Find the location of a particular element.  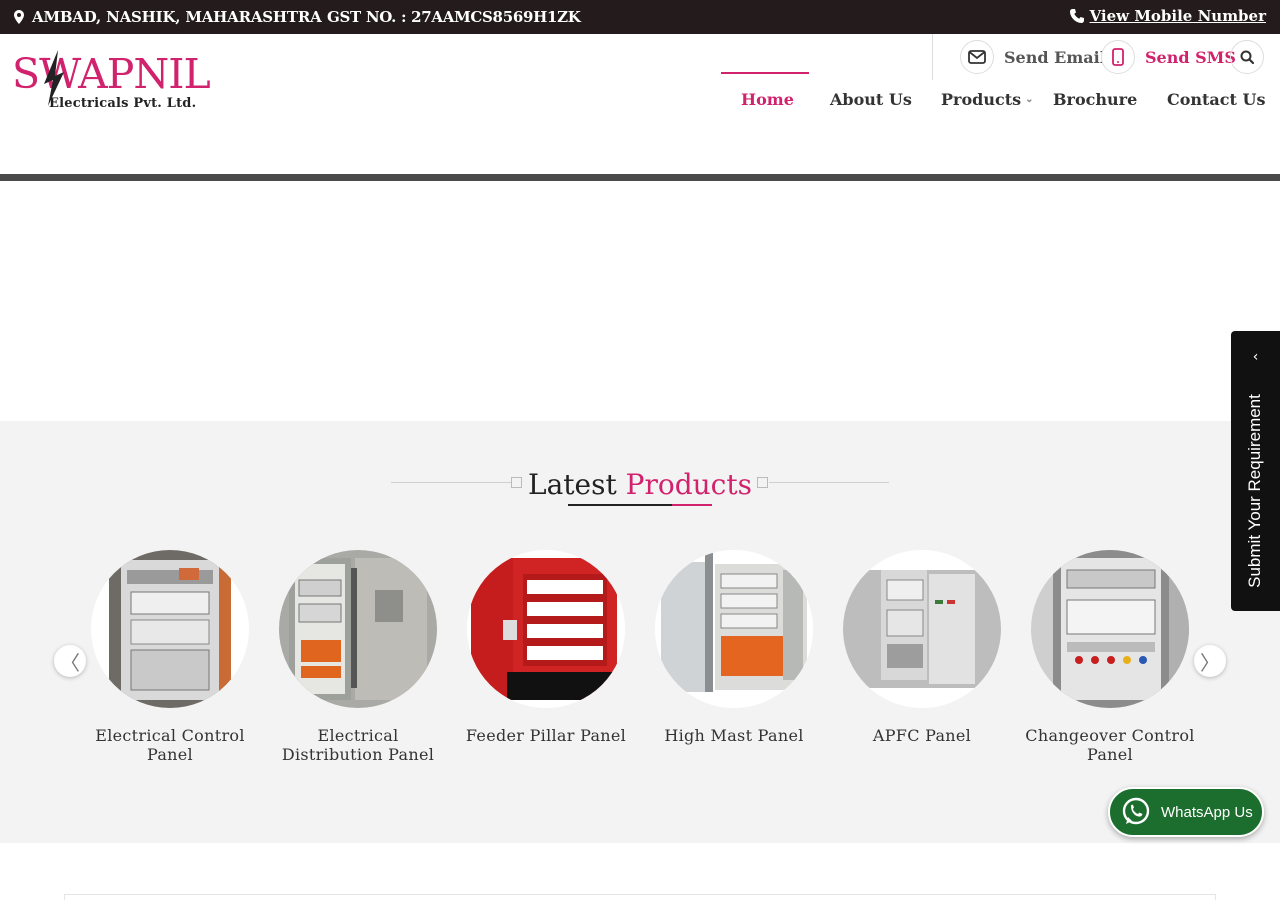

nav-item-contact-us: Contact Us is located at coordinates (1216, 99).